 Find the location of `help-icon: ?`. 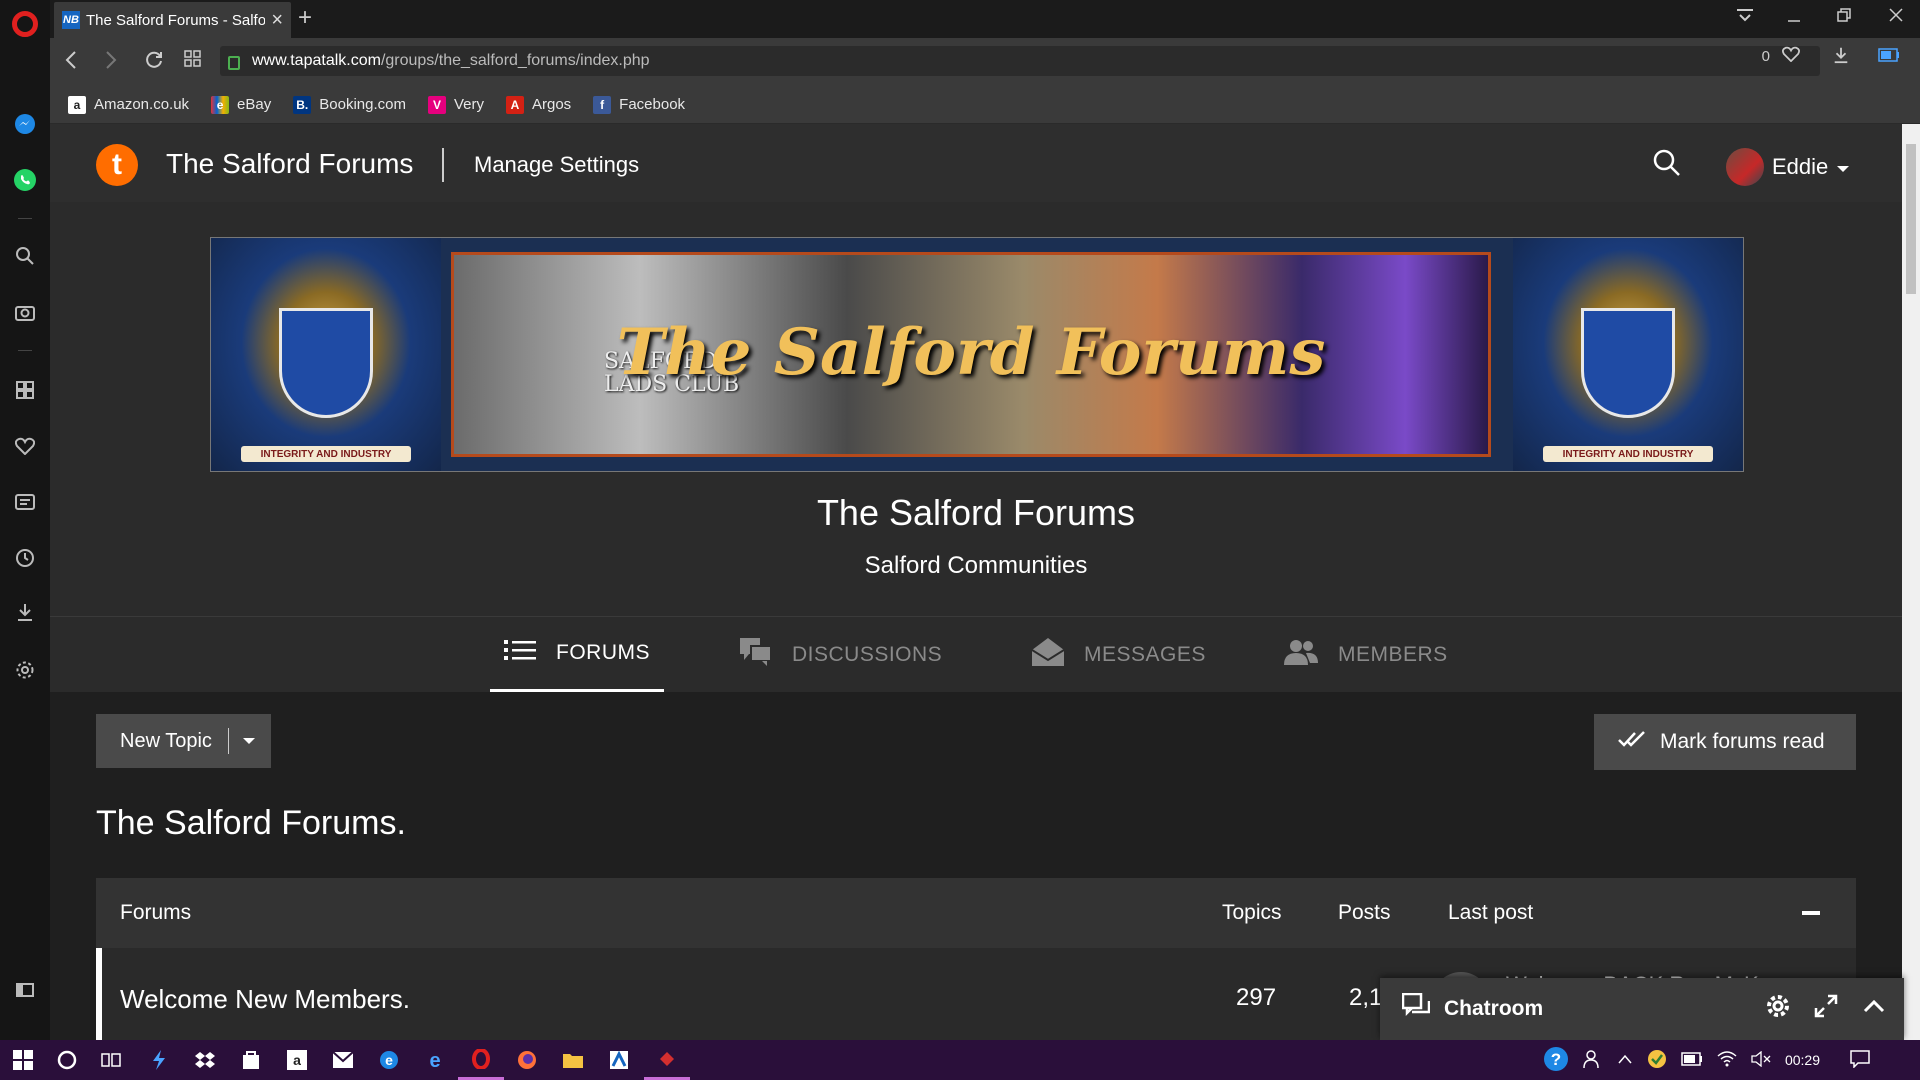

help-icon: ? is located at coordinates (1556, 1060).